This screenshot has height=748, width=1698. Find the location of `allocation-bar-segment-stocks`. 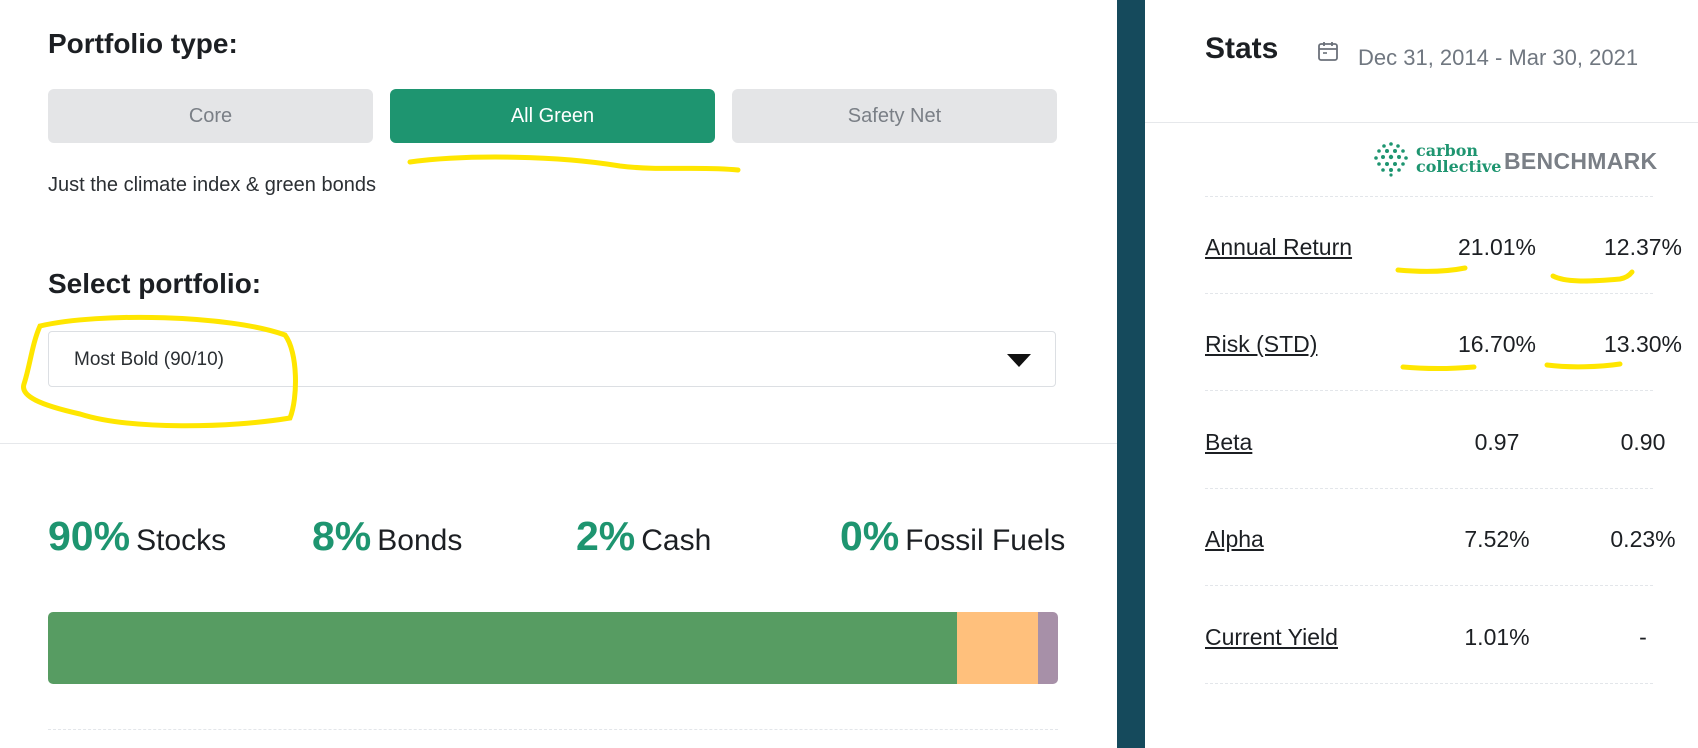

allocation-bar-segment-stocks is located at coordinates (502, 648).